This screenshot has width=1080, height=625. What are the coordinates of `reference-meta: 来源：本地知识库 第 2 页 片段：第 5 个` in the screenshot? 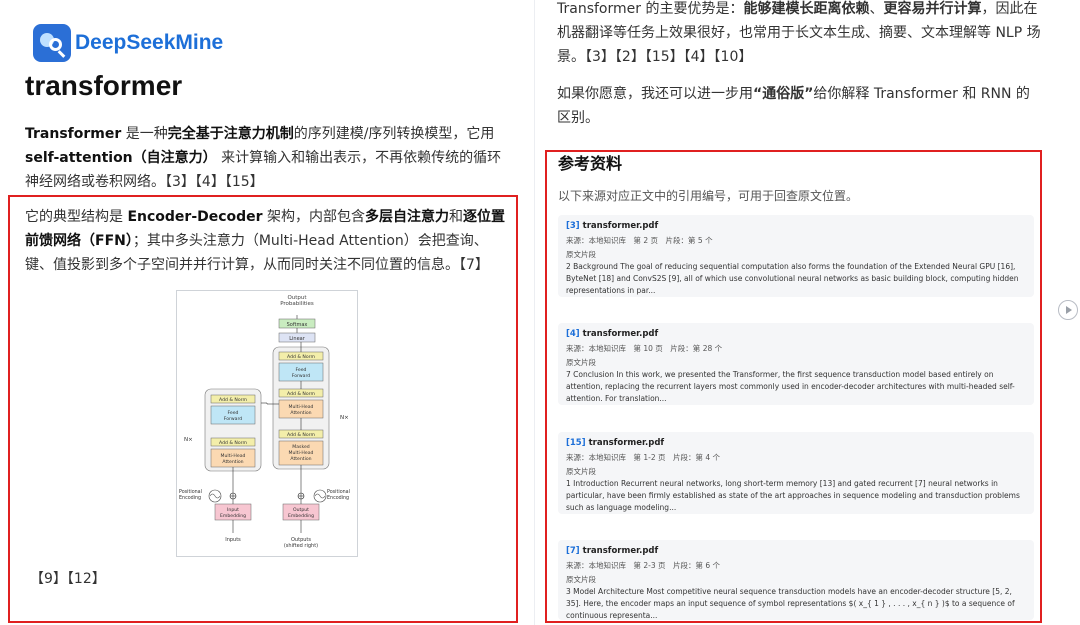 It's located at (639, 240).